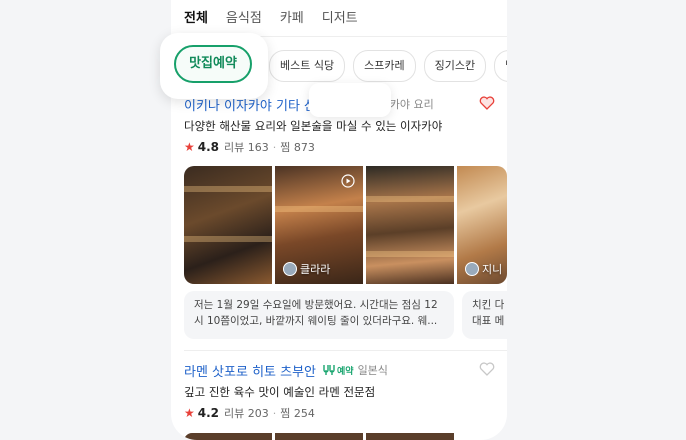 This screenshot has width=686, height=440. Describe the element at coordinates (350, 100) in the screenshot. I see `tooltip-popup` at that location.